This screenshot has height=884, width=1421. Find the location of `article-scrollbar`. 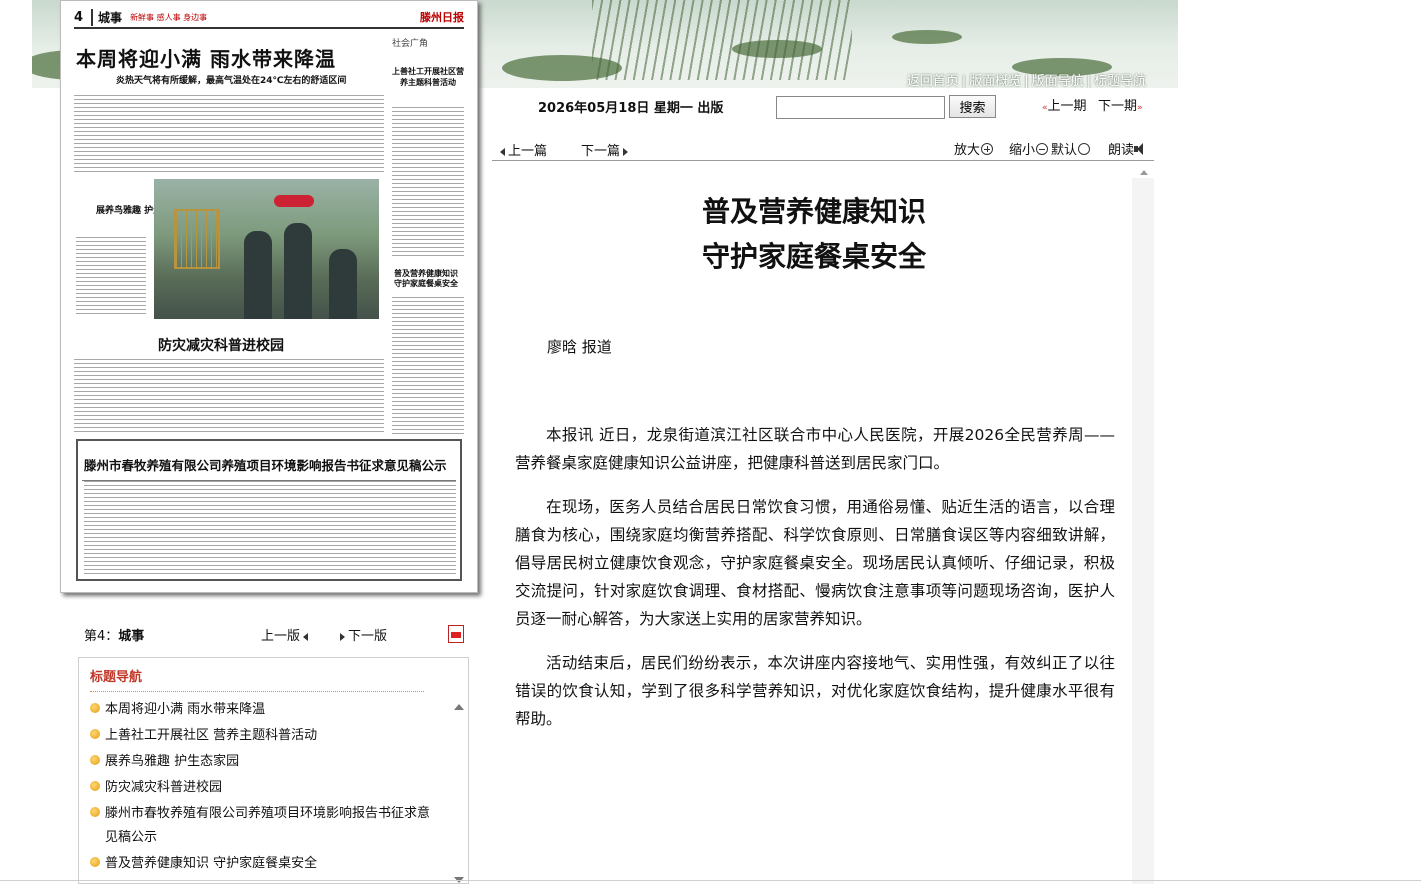

article-scrollbar is located at coordinates (1143, 531).